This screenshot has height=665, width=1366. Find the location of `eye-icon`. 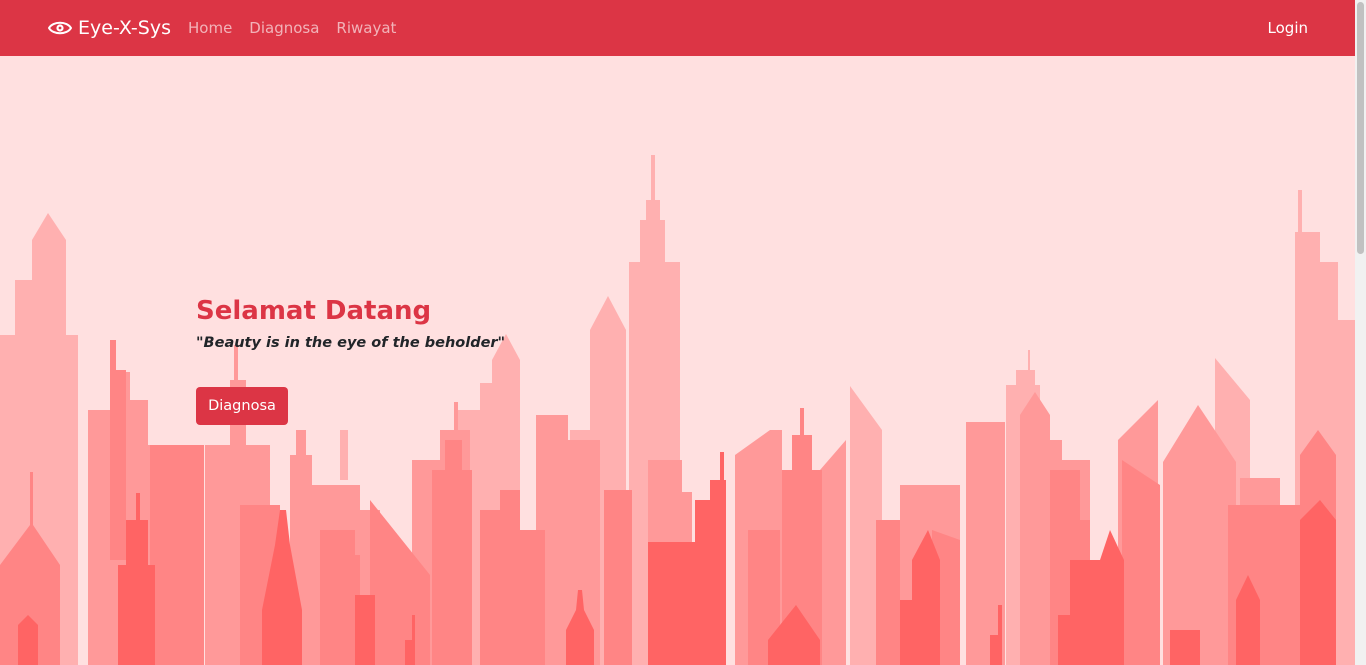

eye-icon is located at coordinates (60, 28).